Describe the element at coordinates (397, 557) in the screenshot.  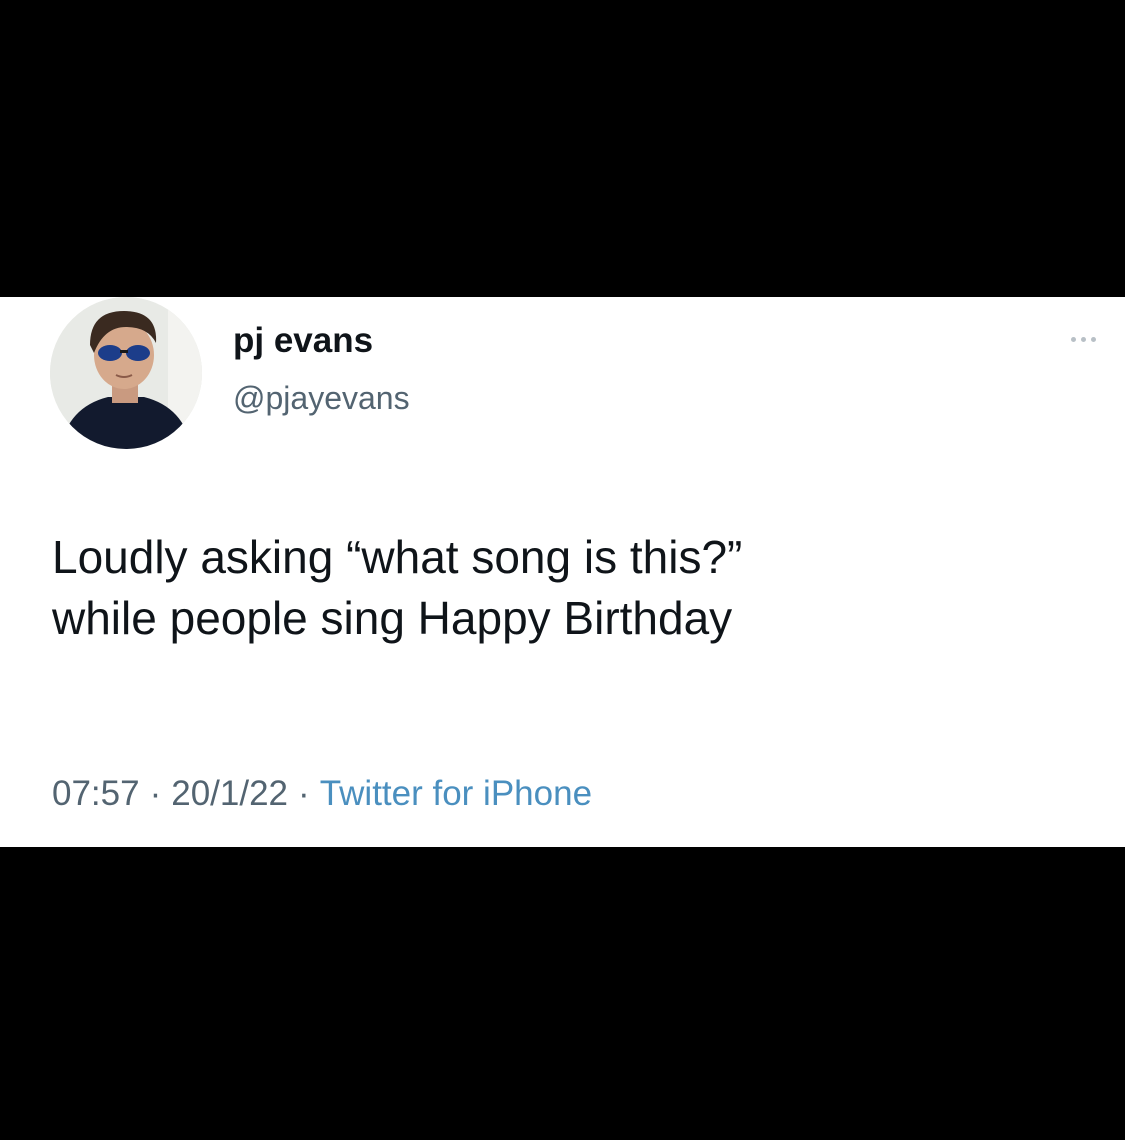
I see `tweet-text-line: Loudly asking “what song is this?”` at that location.